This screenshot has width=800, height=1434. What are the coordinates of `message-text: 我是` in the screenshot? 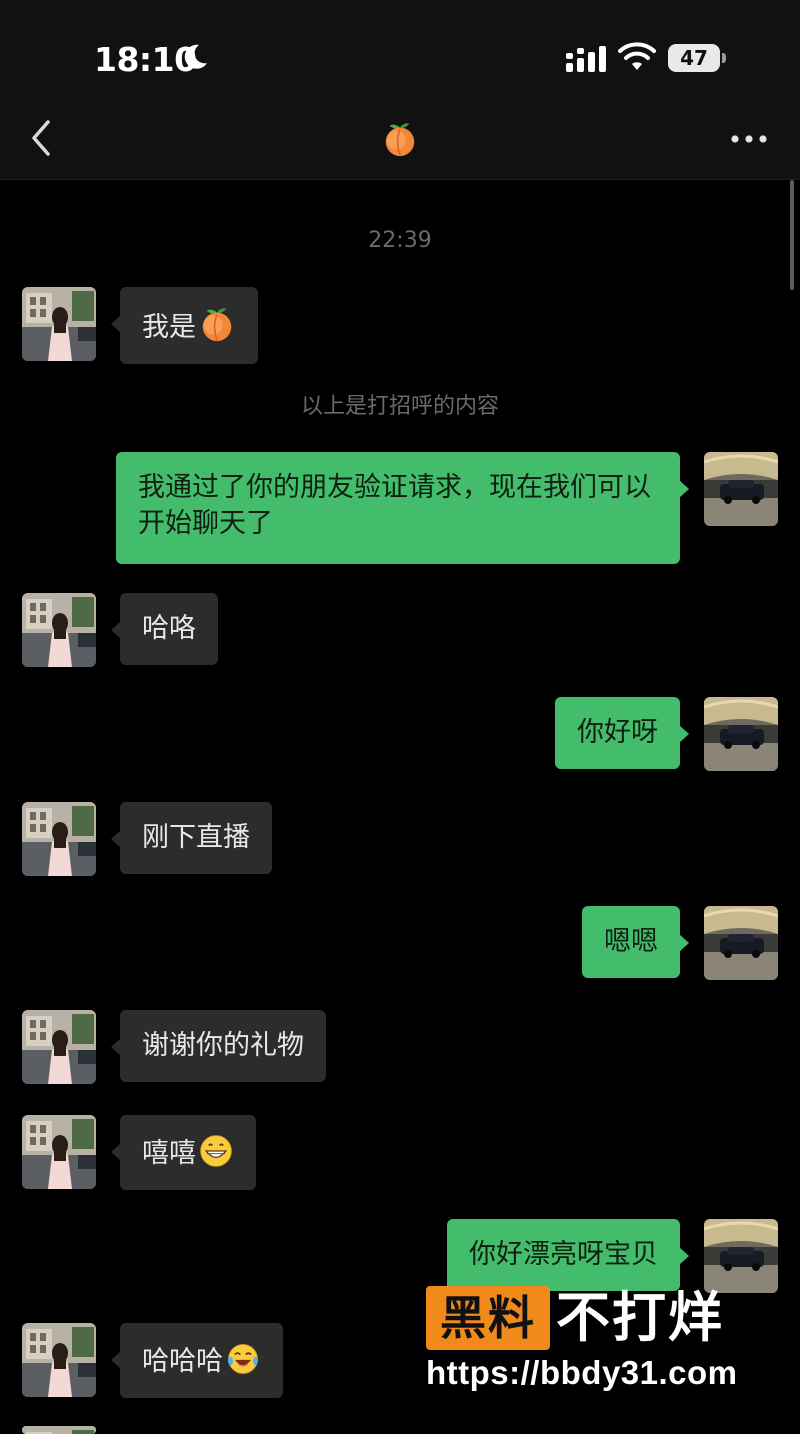 It's located at (169, 327).